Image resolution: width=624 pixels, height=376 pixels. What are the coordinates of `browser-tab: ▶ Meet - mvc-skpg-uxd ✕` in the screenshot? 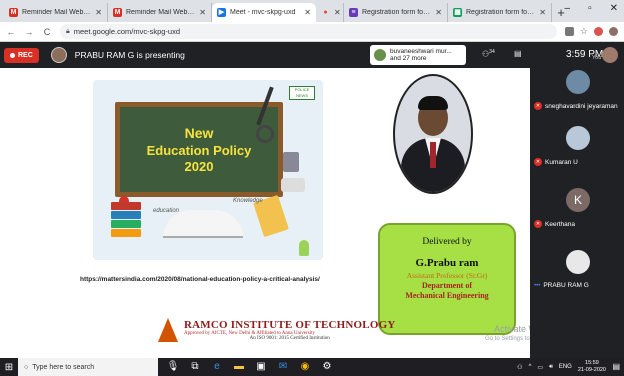 It's located at (264, 12).